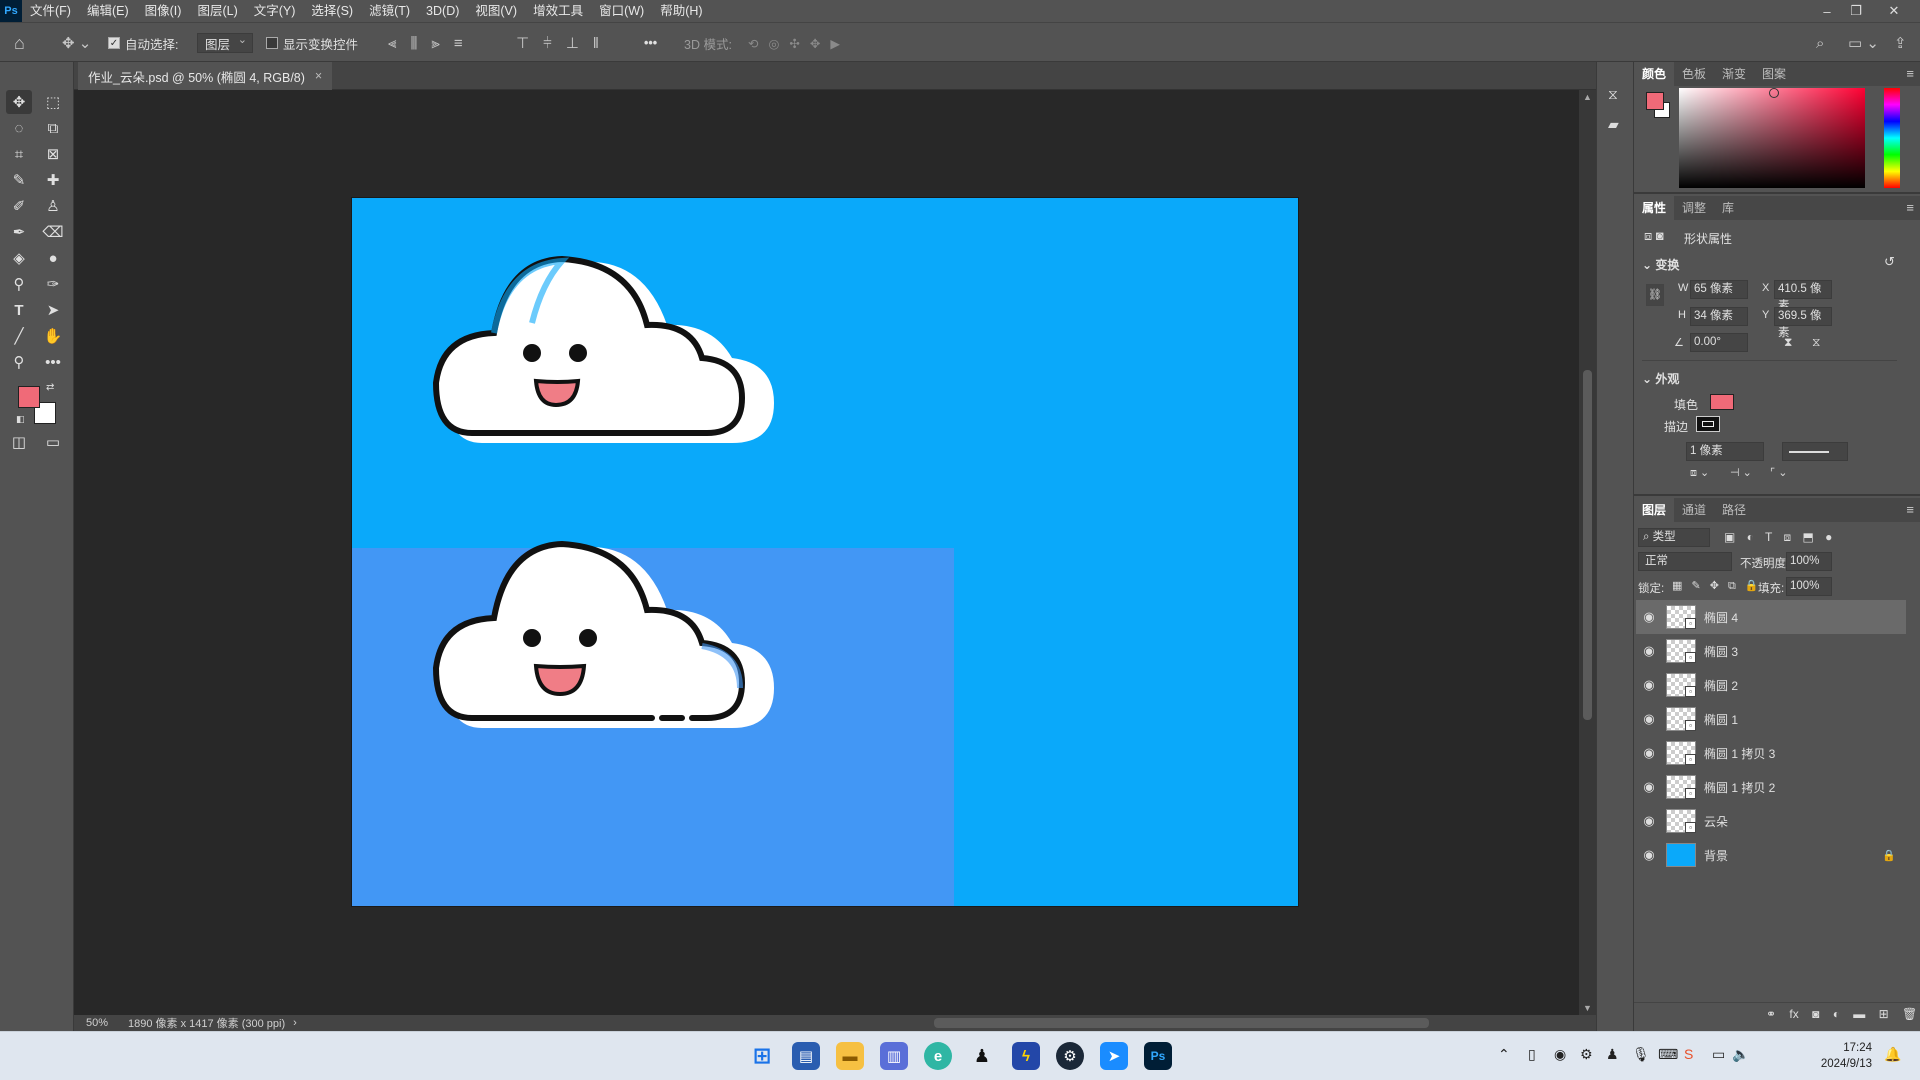 This screenshot has width=1920, height=1080. I want to click on layer-style-icon: fx, so click(1793, 1014).